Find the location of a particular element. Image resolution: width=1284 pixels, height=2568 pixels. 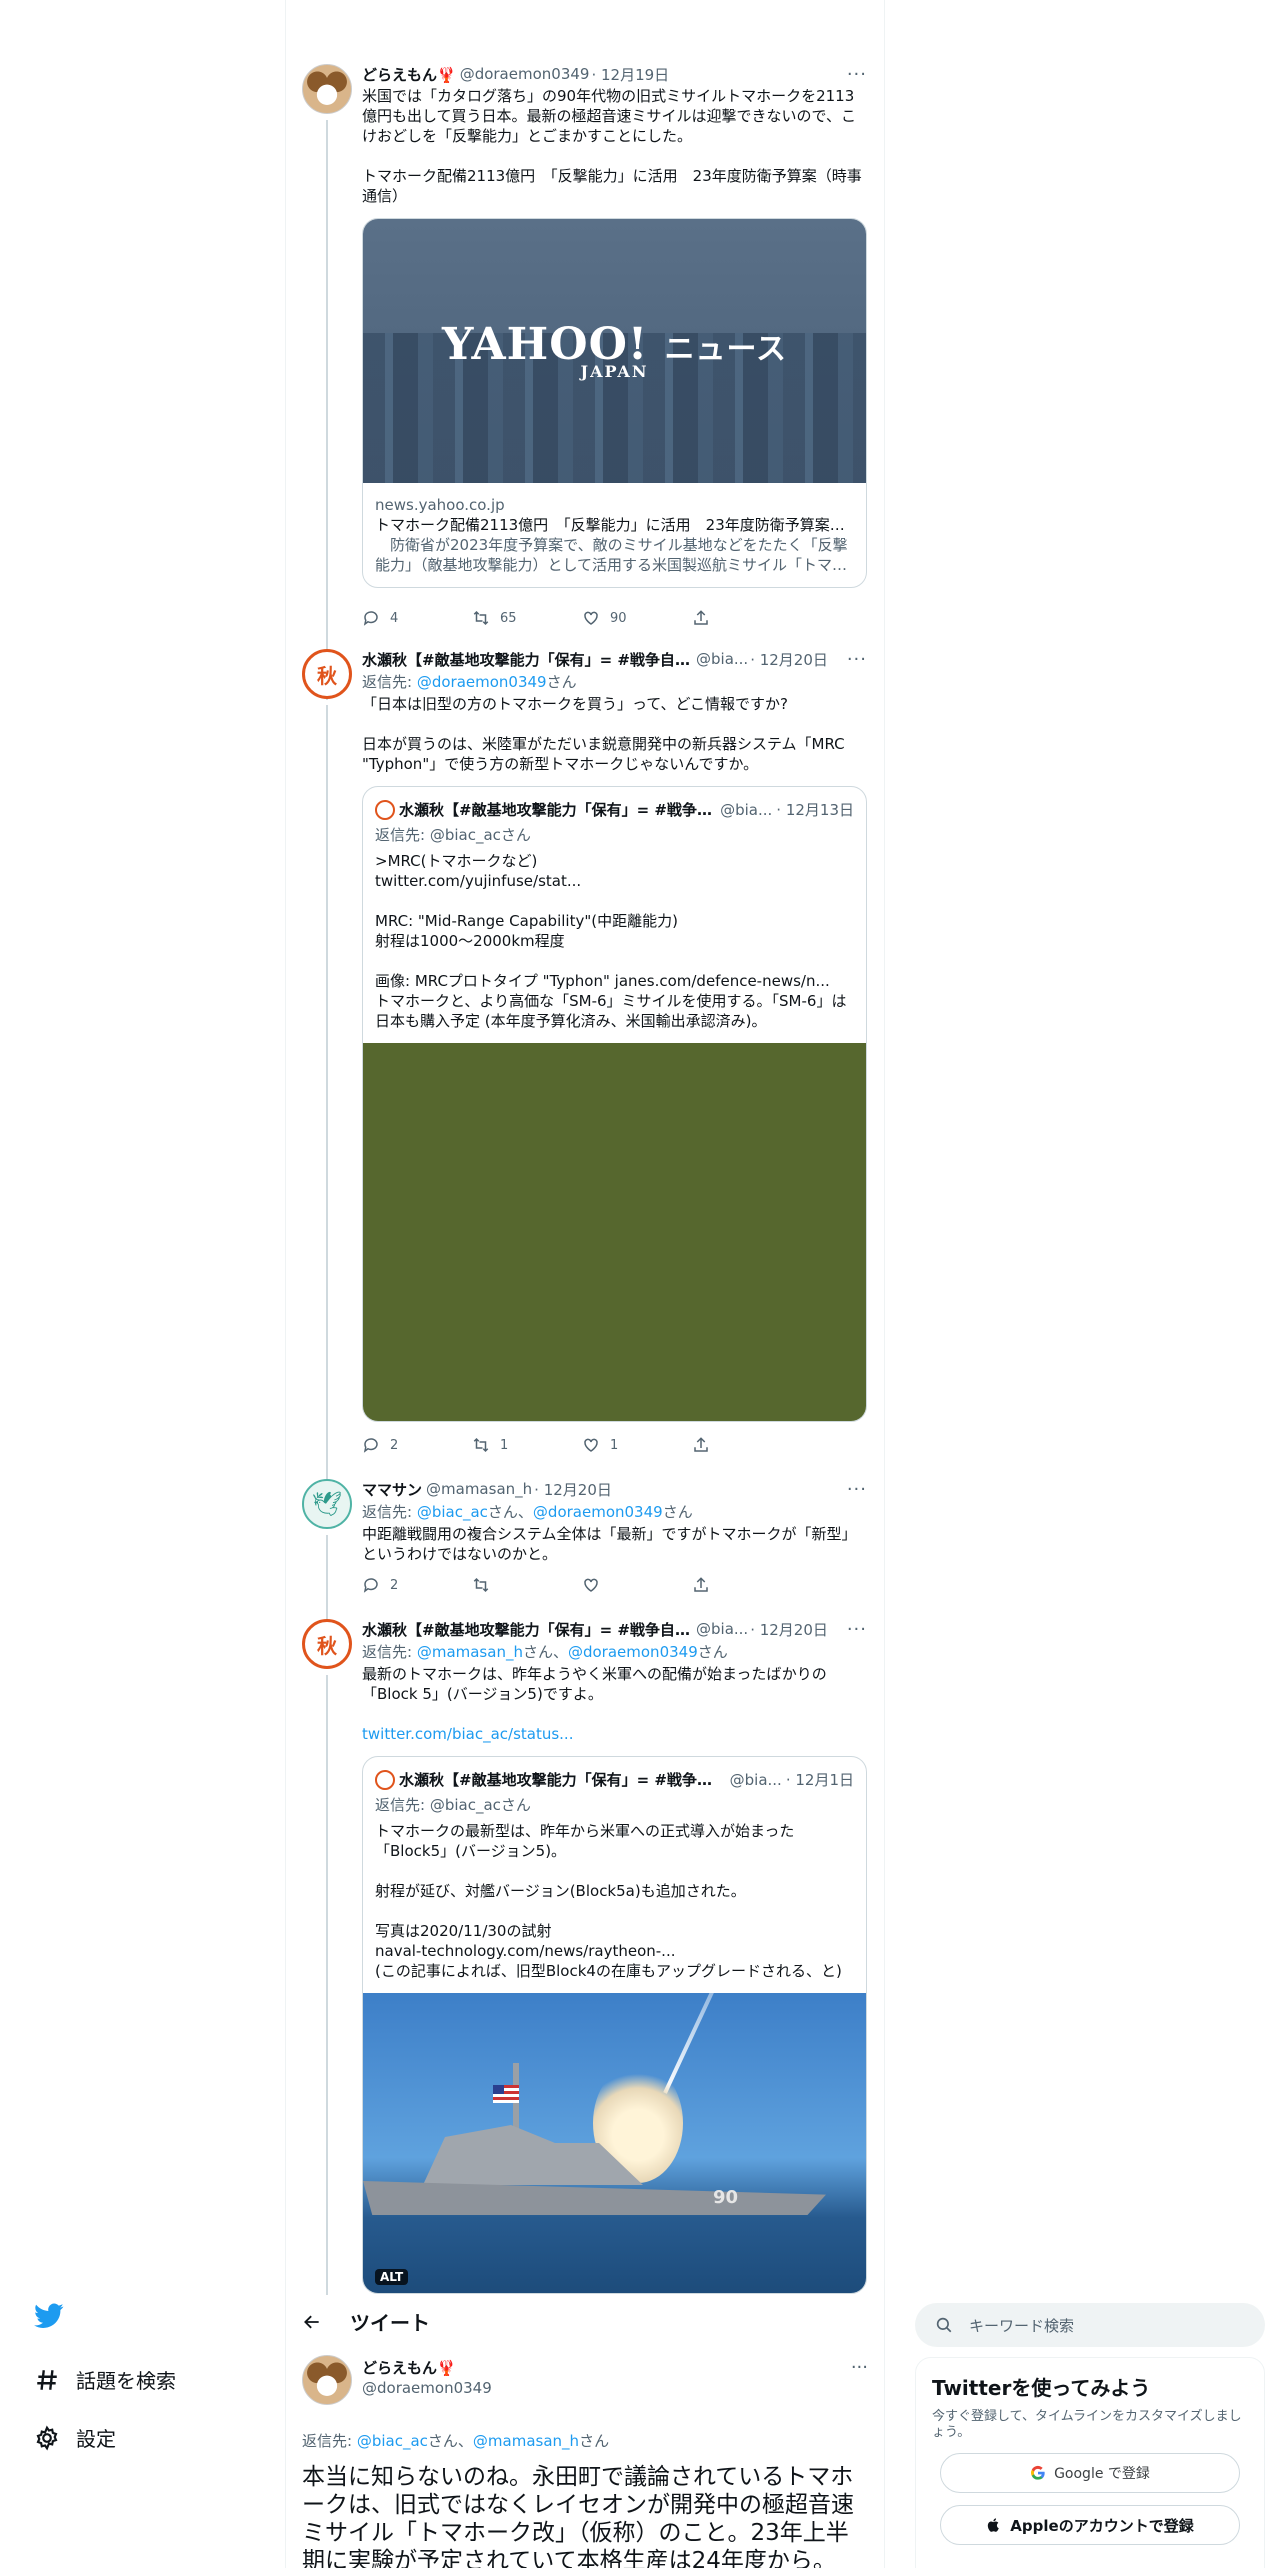

detail-header: ツイート is located at coordinates (366, 2321).